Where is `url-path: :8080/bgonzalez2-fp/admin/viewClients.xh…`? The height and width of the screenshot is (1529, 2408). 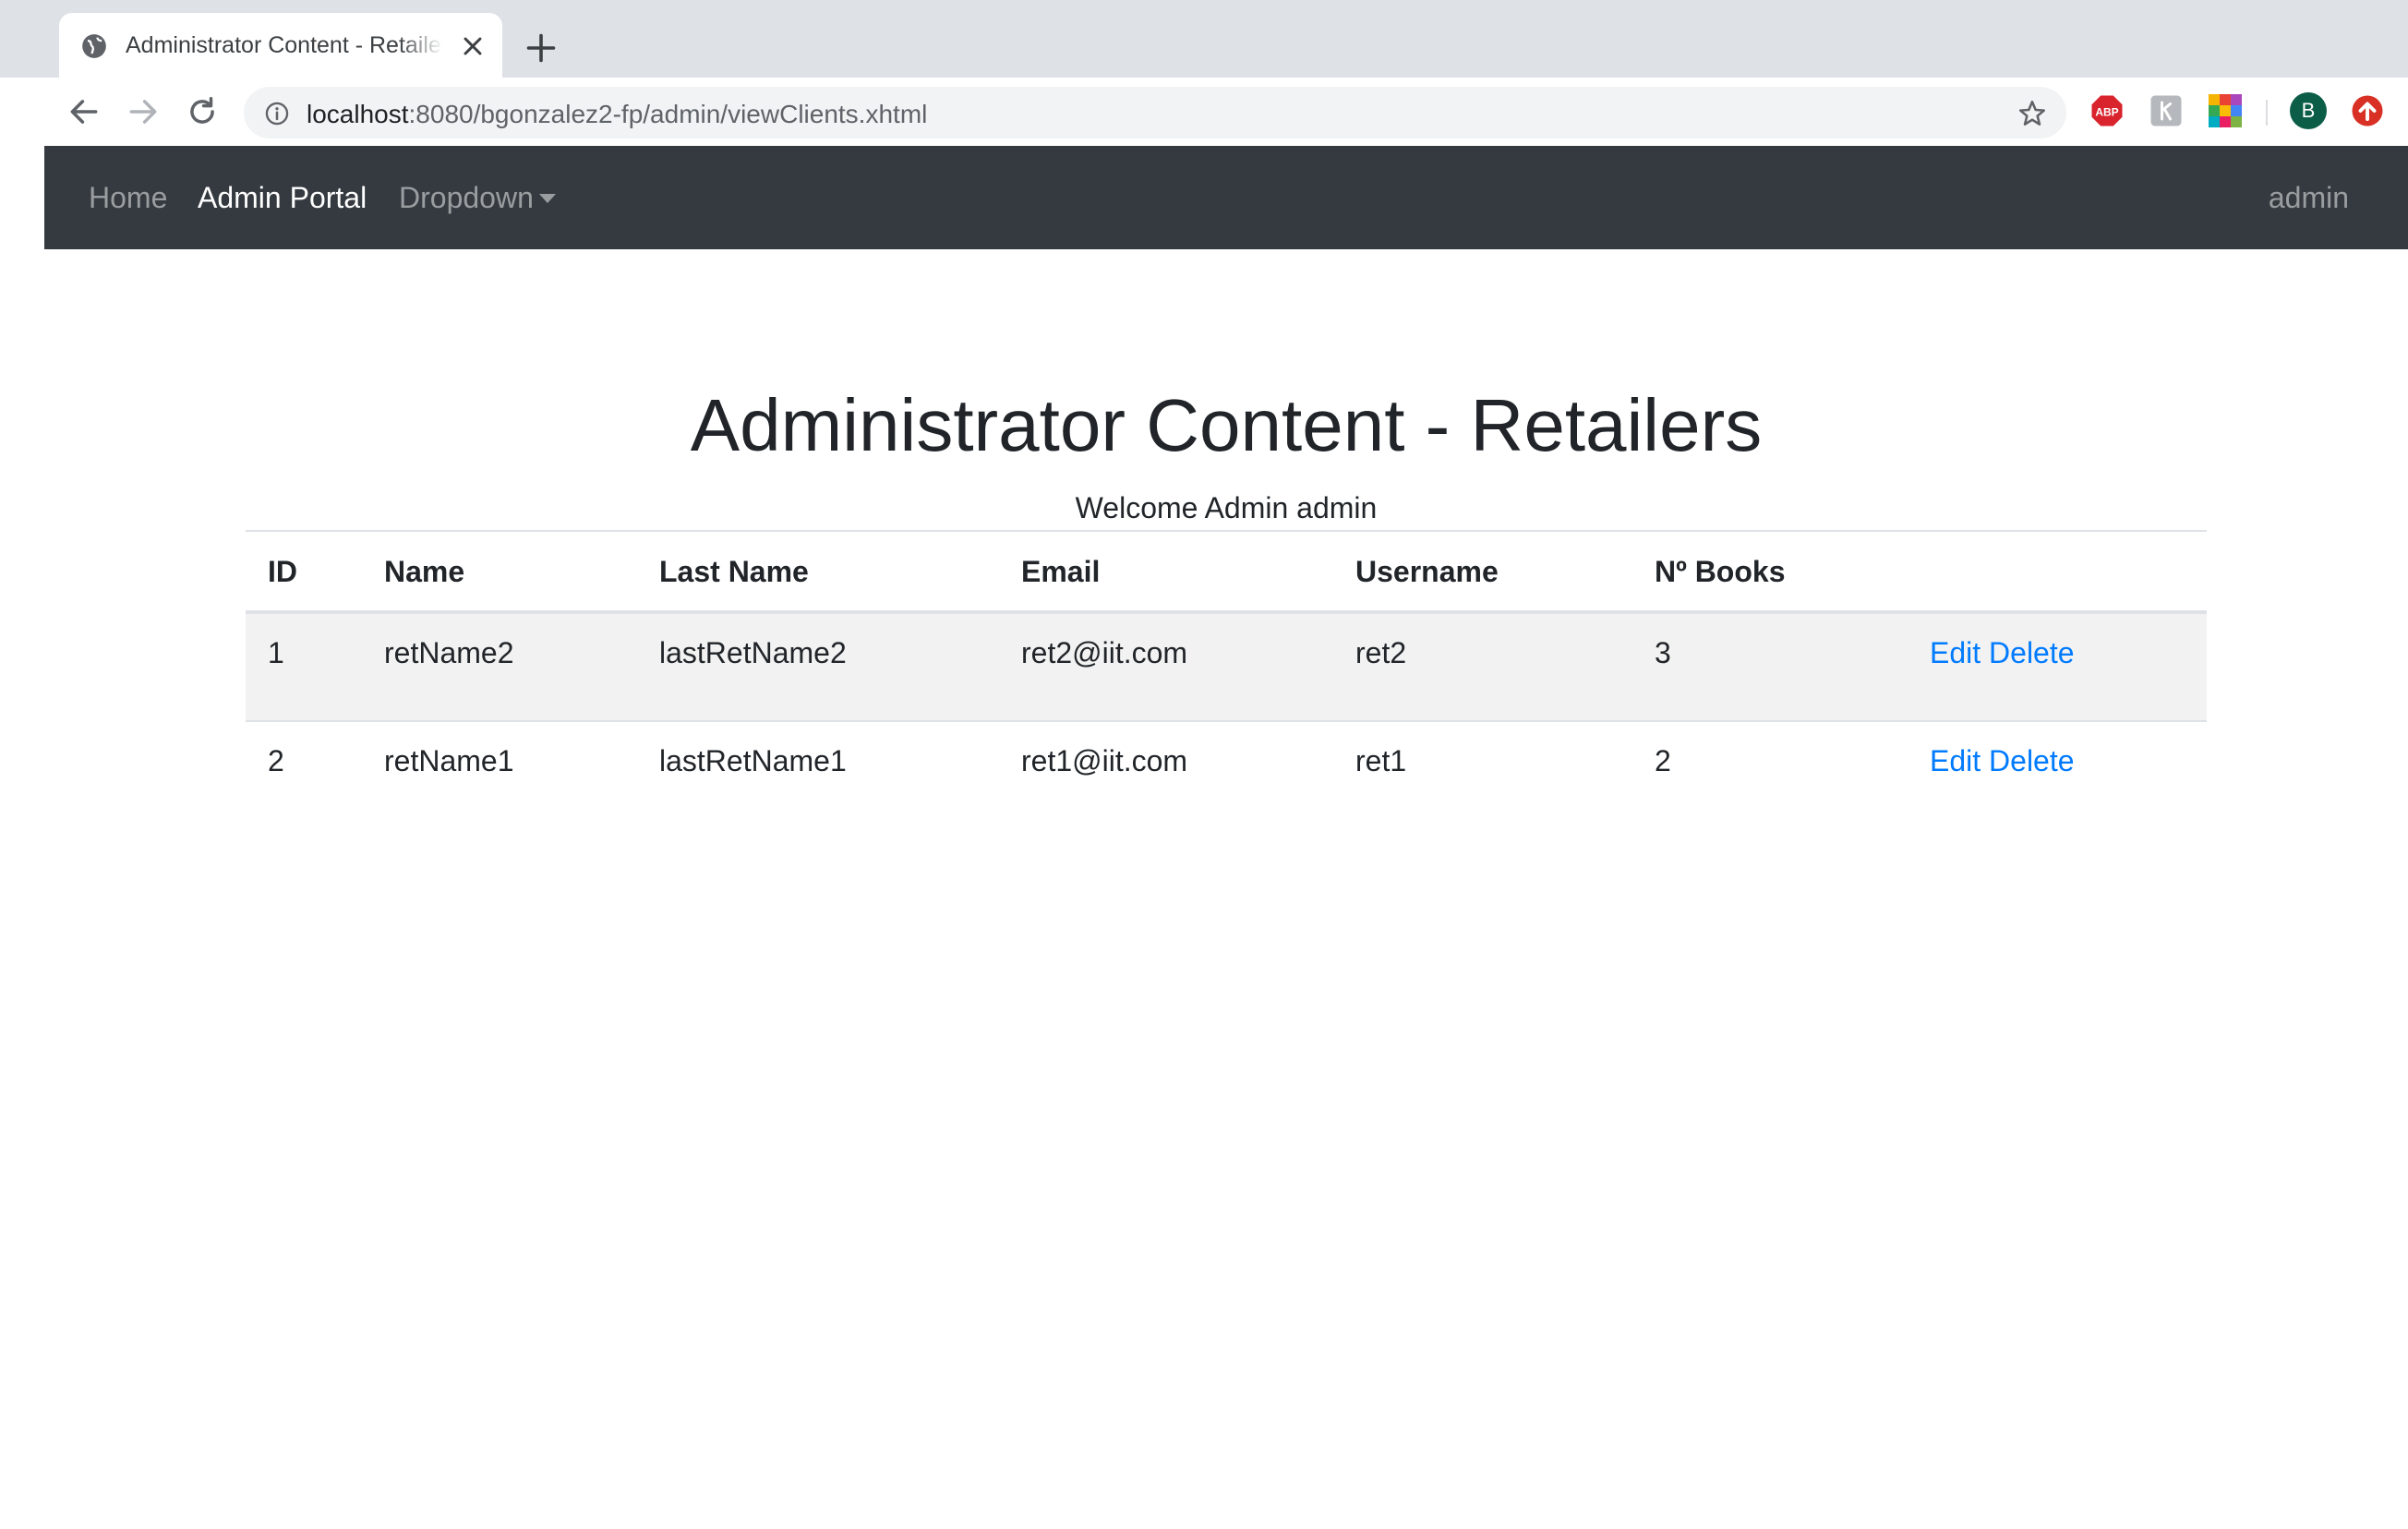 url-path: :8080/bgonzalez2-fp/admin/viewClients.xh… is located at coordinates (668, 114).